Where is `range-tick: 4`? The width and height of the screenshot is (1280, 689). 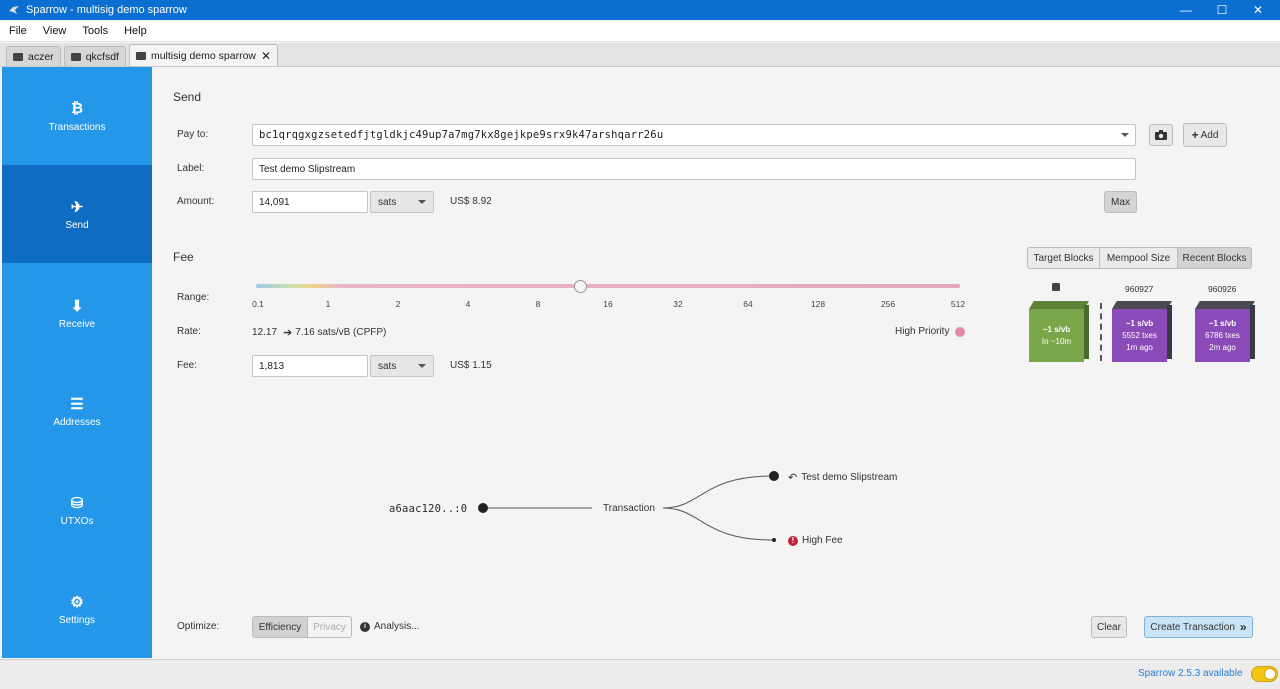
range-tick: 4 is located at coordinates (468, 304).